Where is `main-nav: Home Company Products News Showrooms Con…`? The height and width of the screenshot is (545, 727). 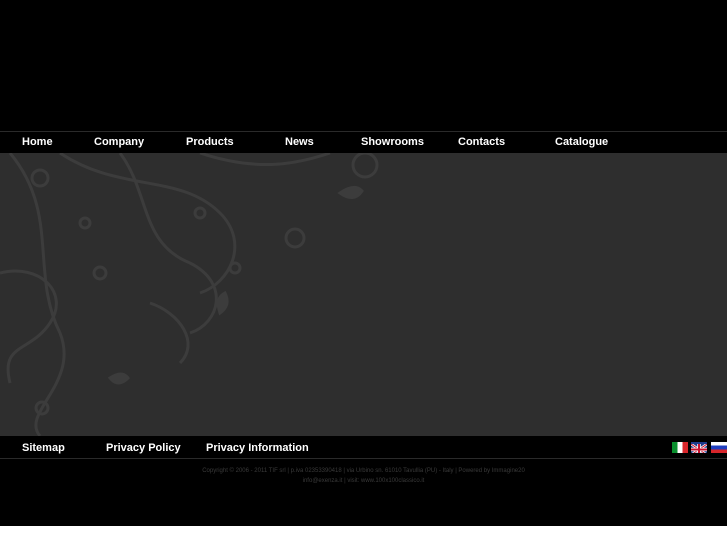
main-nav: Home Company Products News Showrooms Con… is located at coordinates (363, 142).